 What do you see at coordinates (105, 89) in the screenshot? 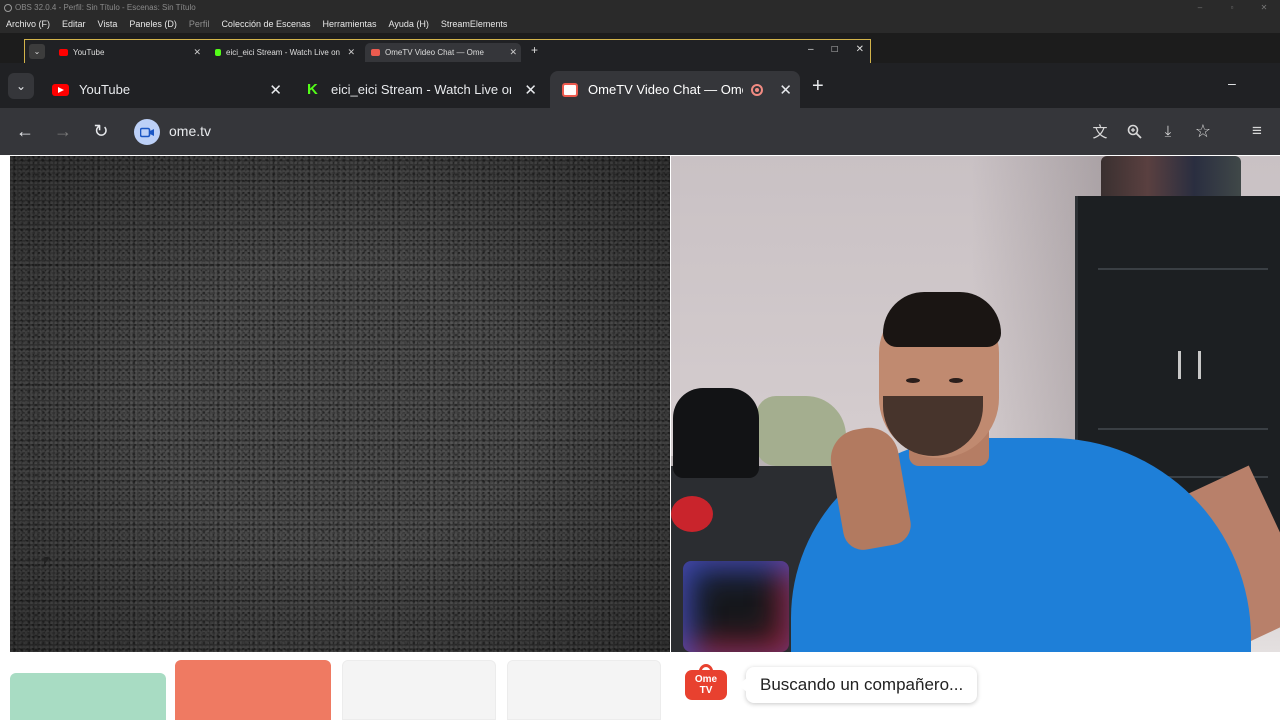
I see `tab-title: YouTube` at bounding box center [105, 89].